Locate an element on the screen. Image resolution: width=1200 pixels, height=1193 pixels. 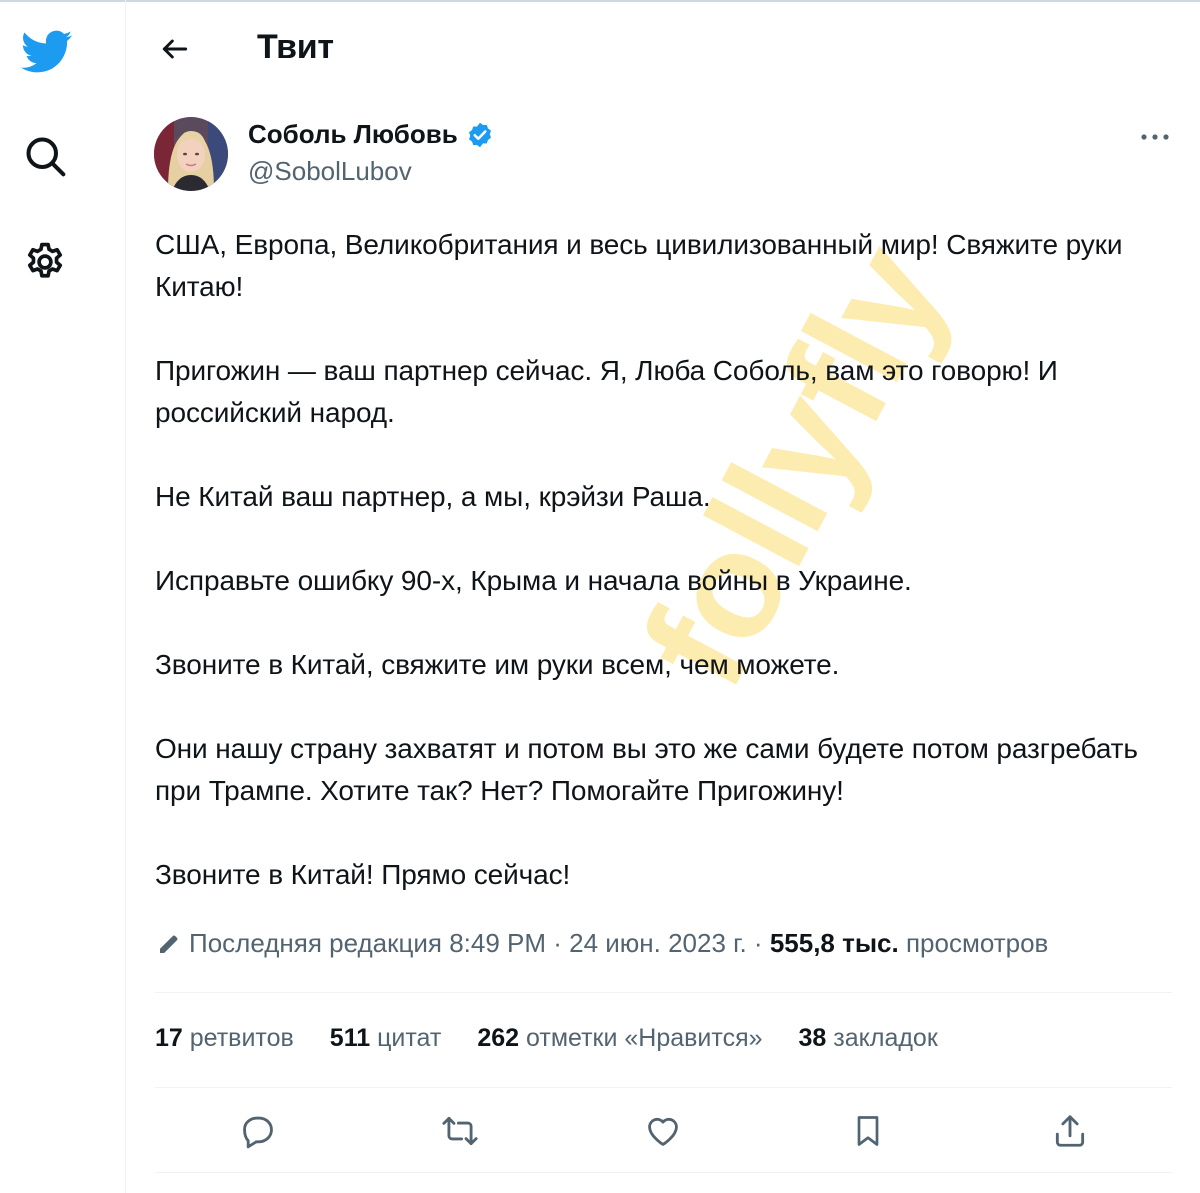
back-button is located at coordinates (175, 49).